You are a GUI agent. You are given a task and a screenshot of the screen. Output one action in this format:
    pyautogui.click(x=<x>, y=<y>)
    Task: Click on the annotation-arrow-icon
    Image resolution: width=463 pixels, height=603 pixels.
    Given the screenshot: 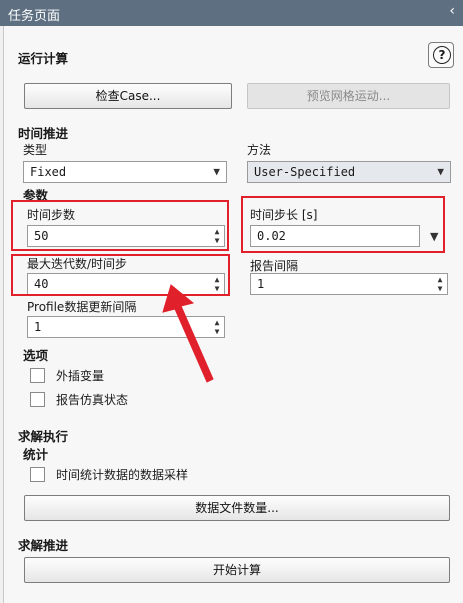 What is the action you would take?
    pyautogui.click(x=188, y=333)
    